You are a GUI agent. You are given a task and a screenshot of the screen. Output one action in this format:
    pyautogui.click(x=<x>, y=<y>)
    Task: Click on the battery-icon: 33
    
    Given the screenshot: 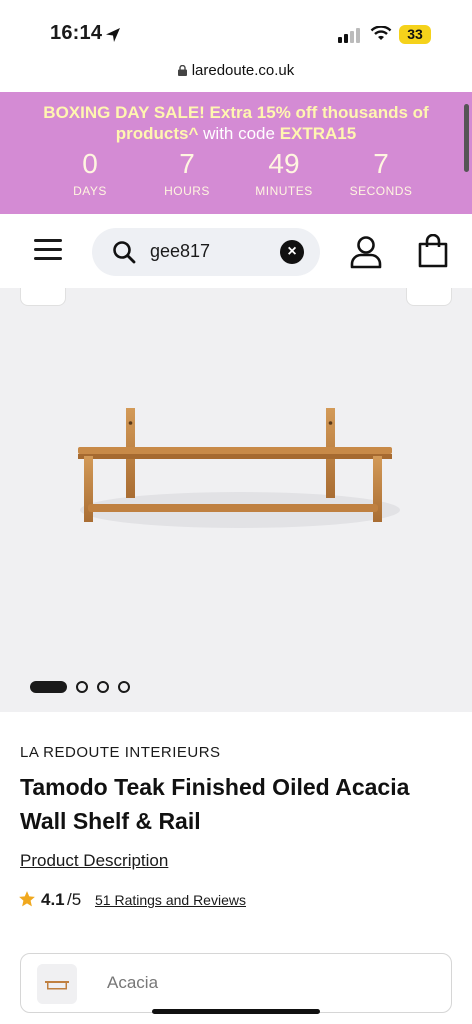 What is the action you would take?
    pyautogui.click(x=415, y=34)
    